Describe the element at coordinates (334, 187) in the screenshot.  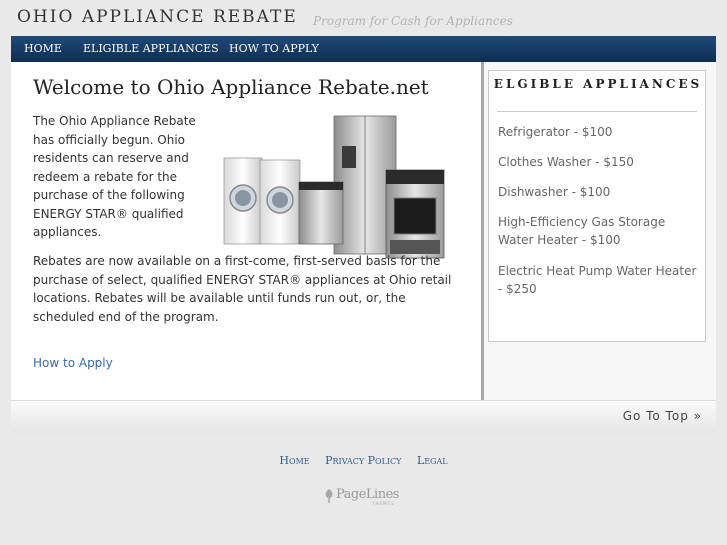
I see `appliances-image` at that location.